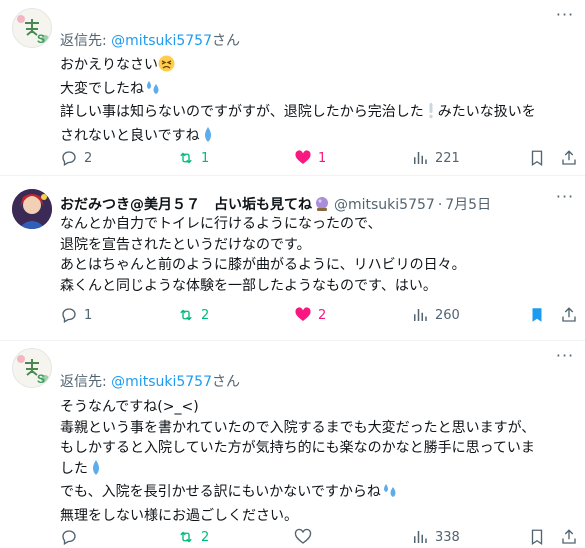 This screenshot has width=585, height=548. I want to click on like-button, so click(306, 537).